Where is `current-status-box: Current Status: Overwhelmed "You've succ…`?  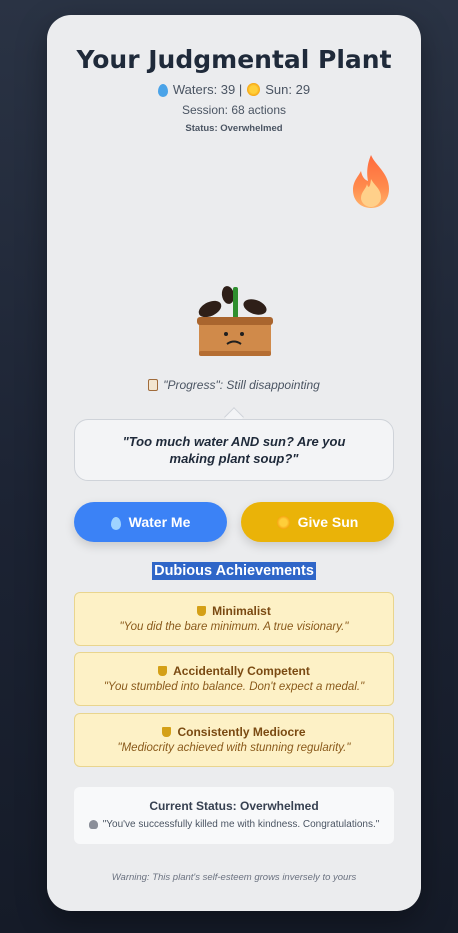
current-status-box: Current Status: Overwhelmed "You've succ… is located at coordinates (234, 815).